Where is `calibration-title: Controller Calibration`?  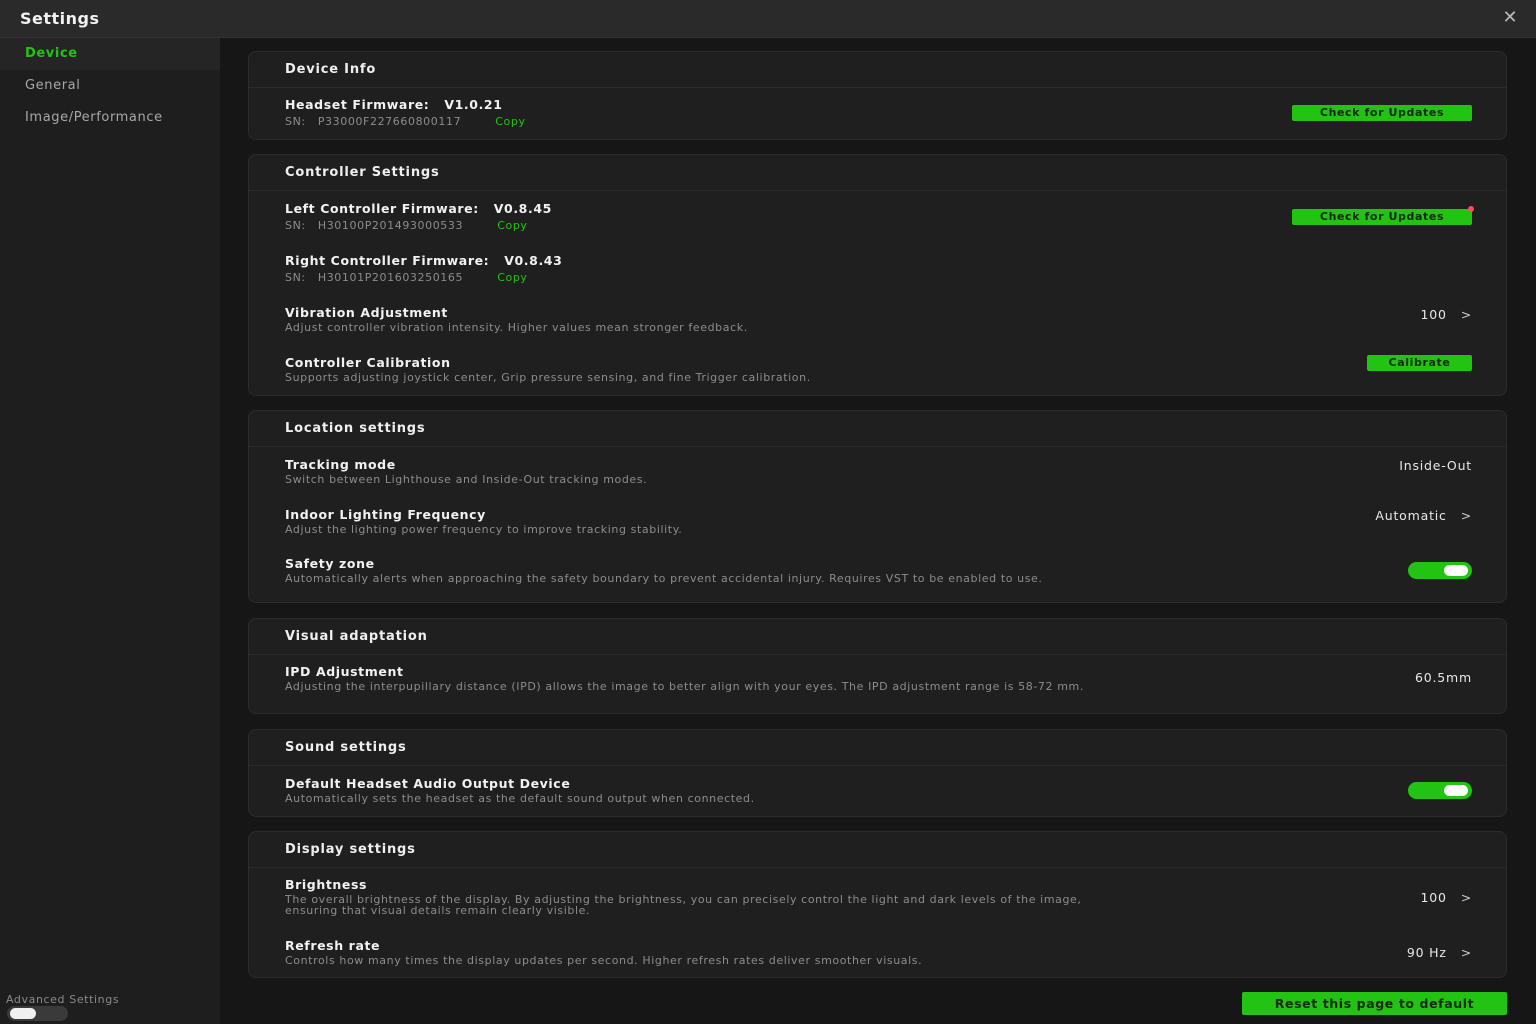
calibration-title: Controller Calibration is located at coordinates (368, 362).